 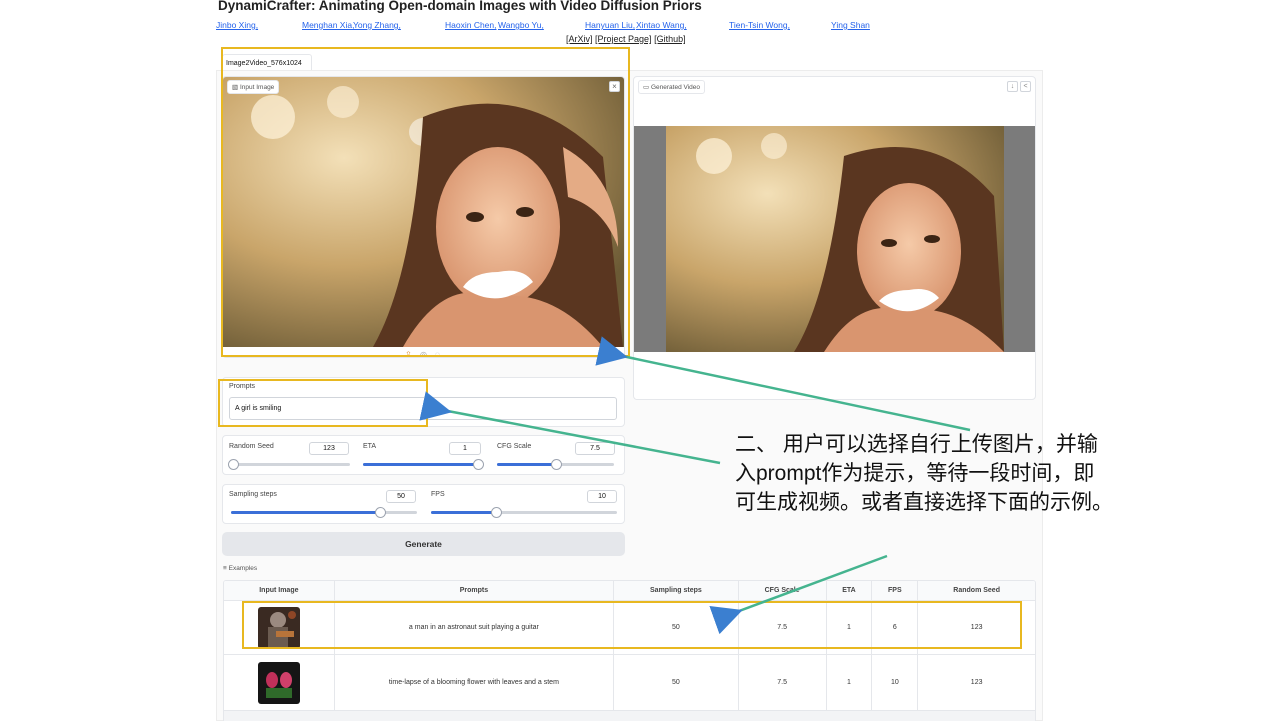 I want to click on prompt-input: A girl is smiling, so click(x=423, y=408).